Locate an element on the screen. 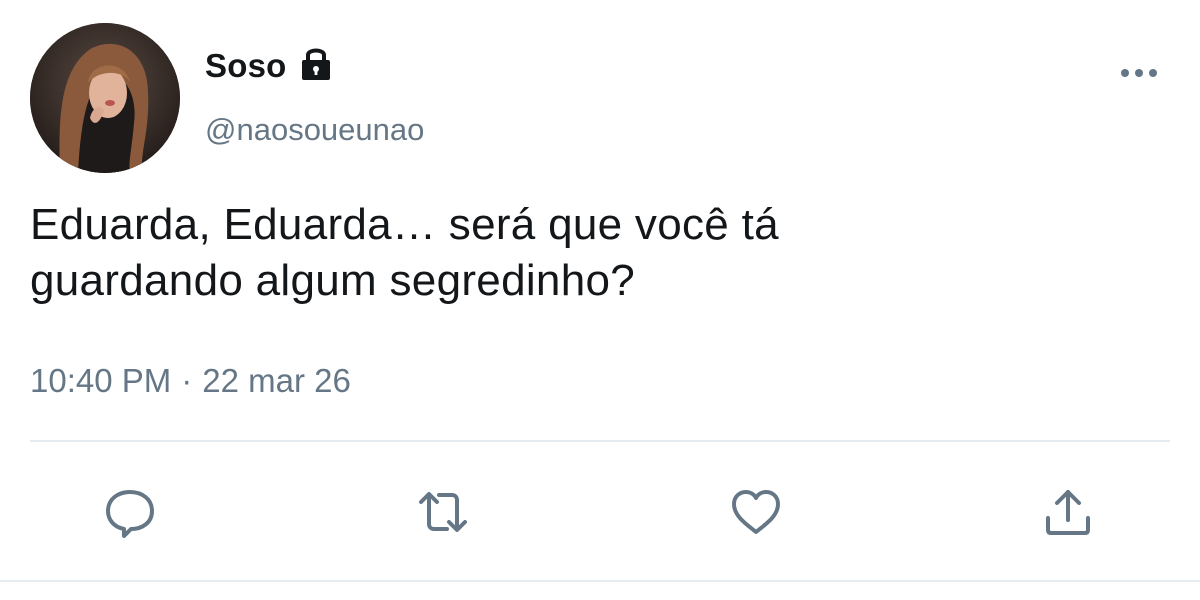 This screenshot has height=600, width=1200. lock-icon is located at coordinates (316, 64).